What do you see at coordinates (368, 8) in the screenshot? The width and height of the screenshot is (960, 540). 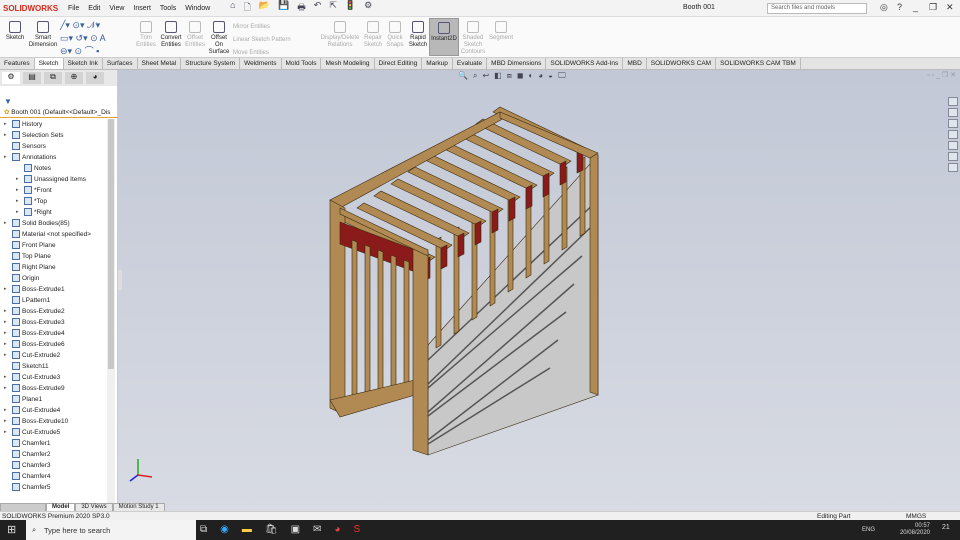 I see `options-icon: ⚙` at bounding box center [368, 8].